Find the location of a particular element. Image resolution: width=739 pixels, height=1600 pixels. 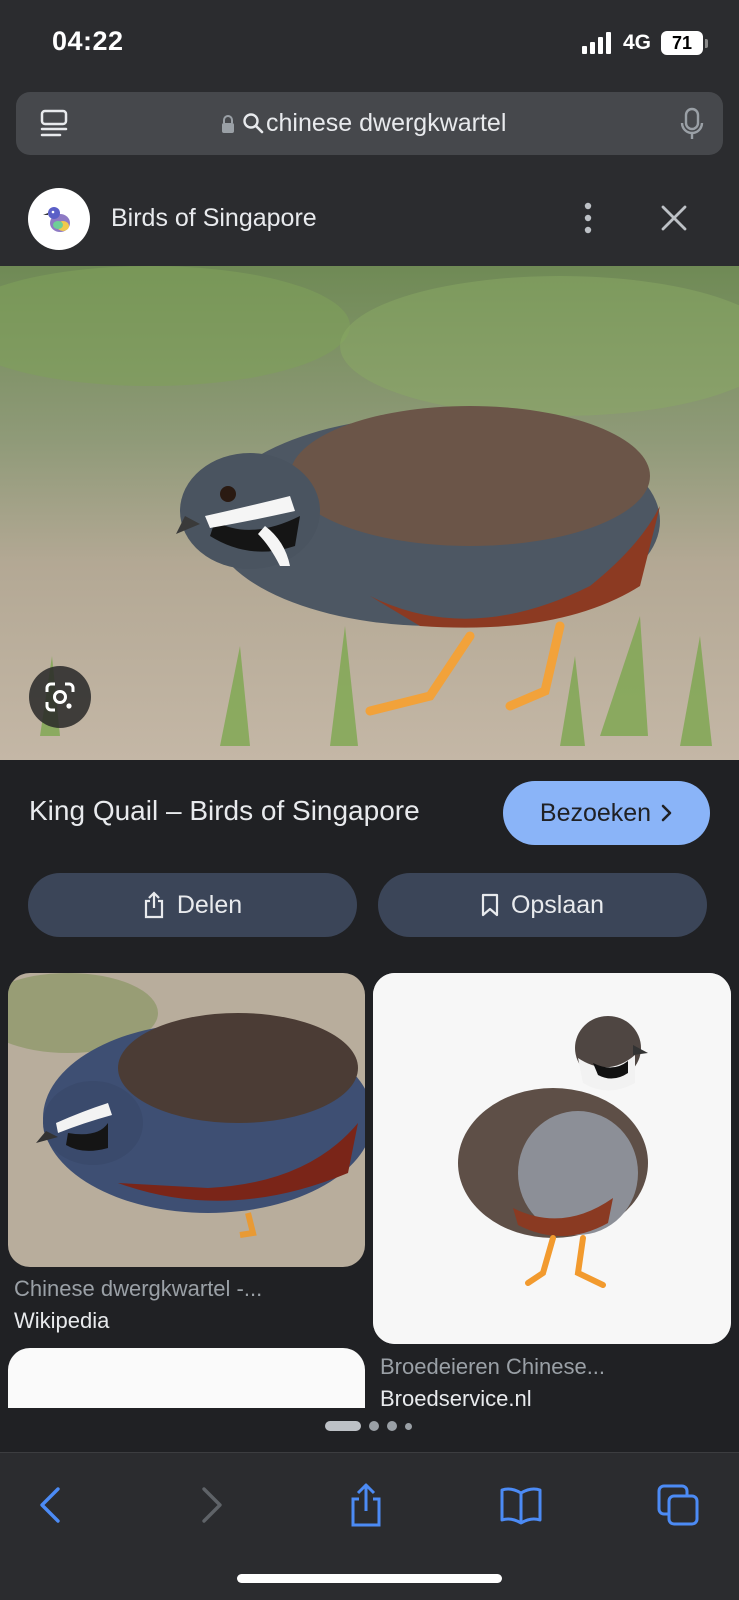

page-indicator is located at coordinates (368, 1426).